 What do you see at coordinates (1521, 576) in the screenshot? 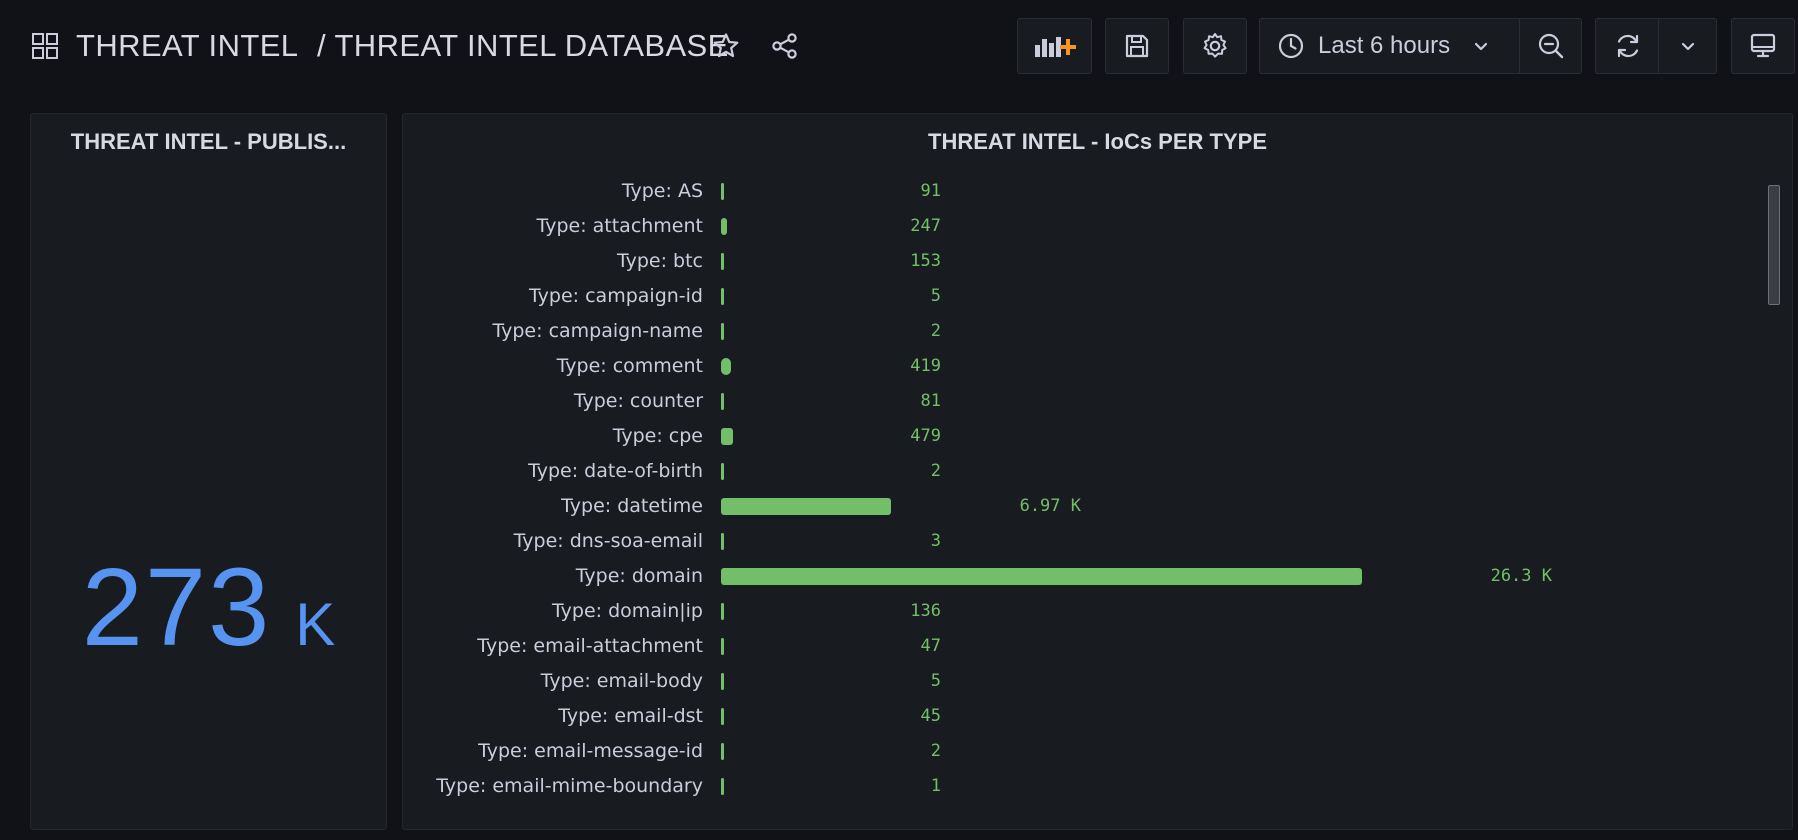
I see `bar-value: 26.3 K` at bounding box center [1521, 576].